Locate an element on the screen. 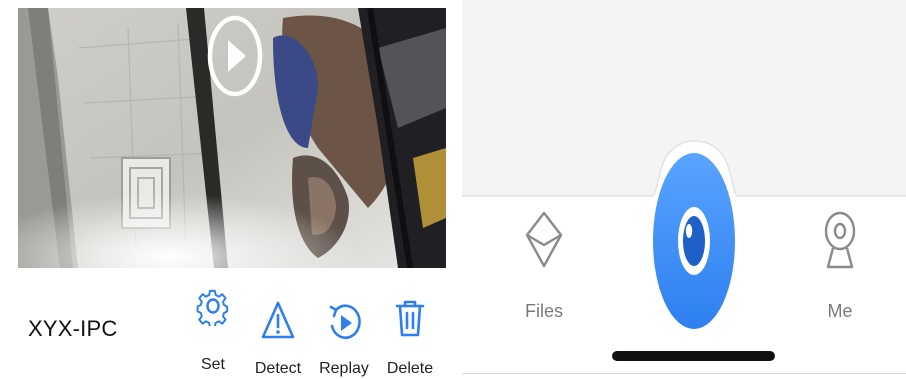  eye-camera-icon is located at coordinates (694, 241).